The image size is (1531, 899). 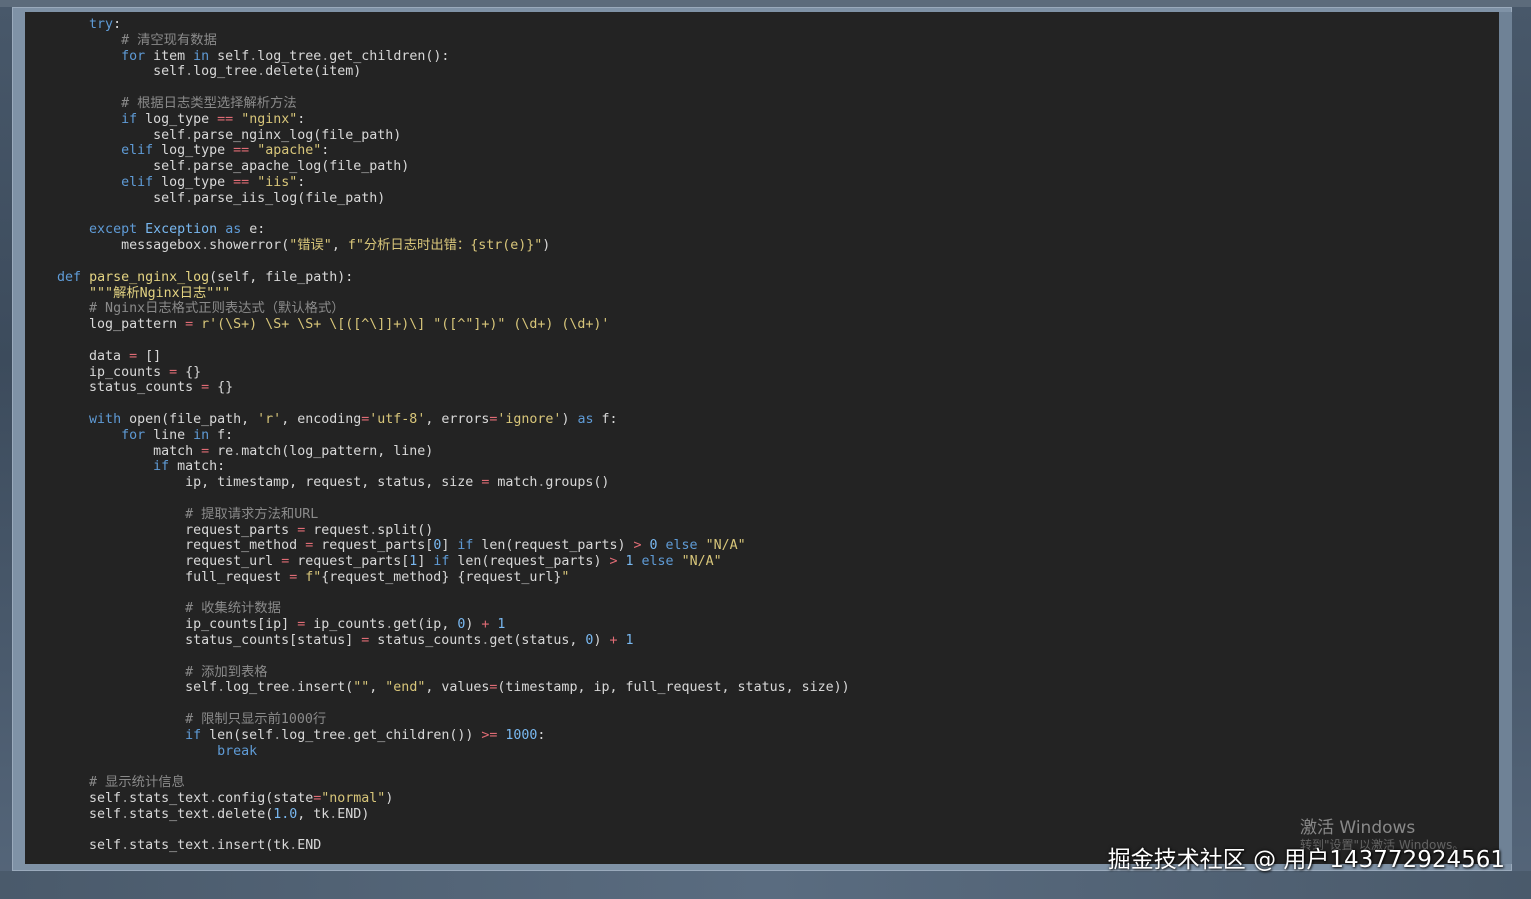 What do you see at coordinates (437, 720) in the screenshot?
I see `code-line: # 限制只显示前1000行` at bounding box center [437, 720].